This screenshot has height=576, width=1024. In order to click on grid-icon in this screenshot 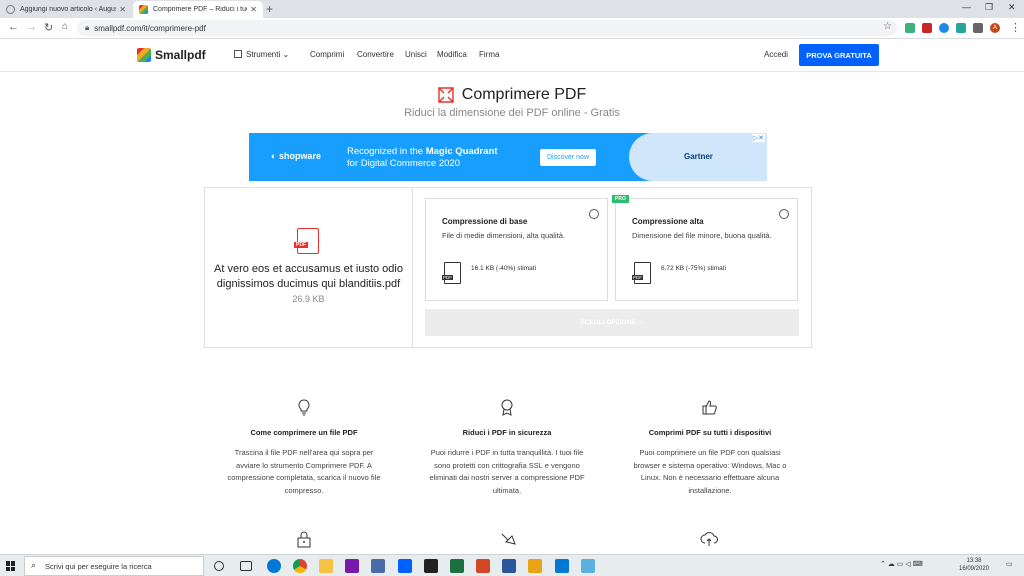, I will do `click(238, 54)`.